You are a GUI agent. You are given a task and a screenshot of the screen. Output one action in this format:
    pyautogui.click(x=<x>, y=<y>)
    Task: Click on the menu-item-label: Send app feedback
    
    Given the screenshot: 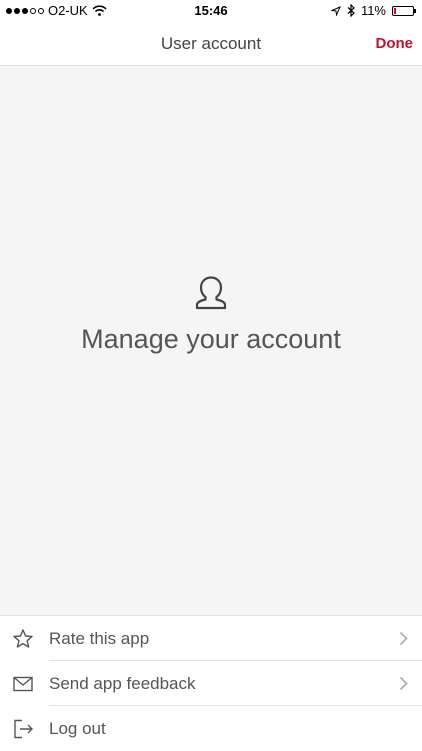 What is the action you would take?
    pyautogui.click(x=122, y=683)
    